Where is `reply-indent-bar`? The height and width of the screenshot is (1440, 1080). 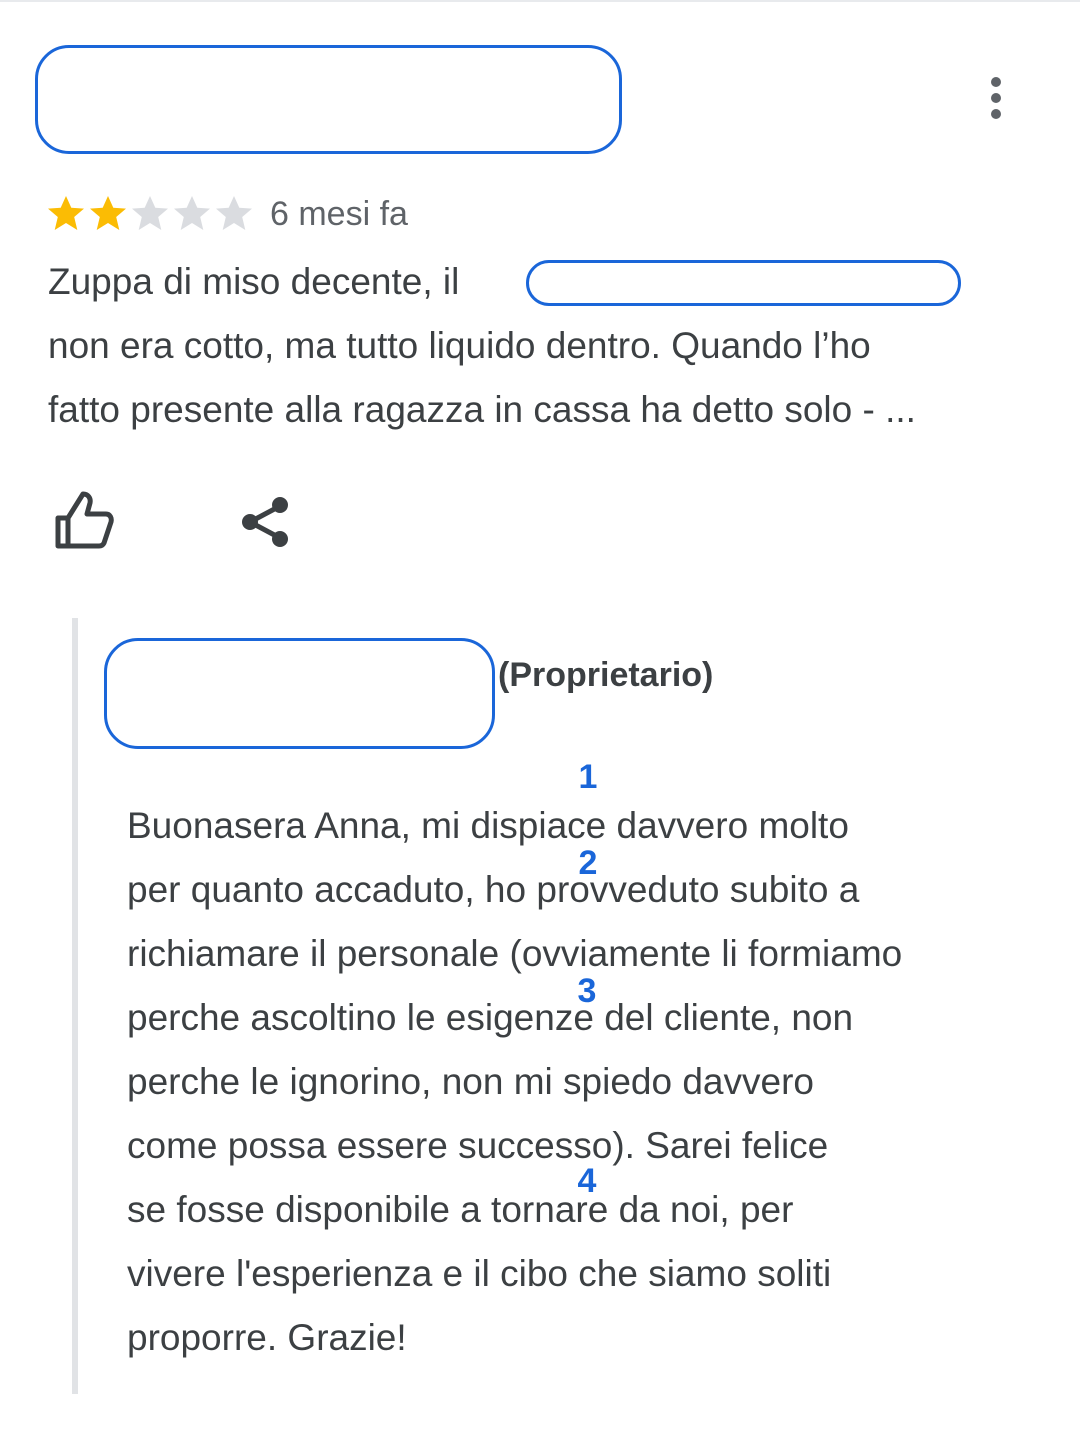
reply-indent-bar is located at coordinates (75, 1006).